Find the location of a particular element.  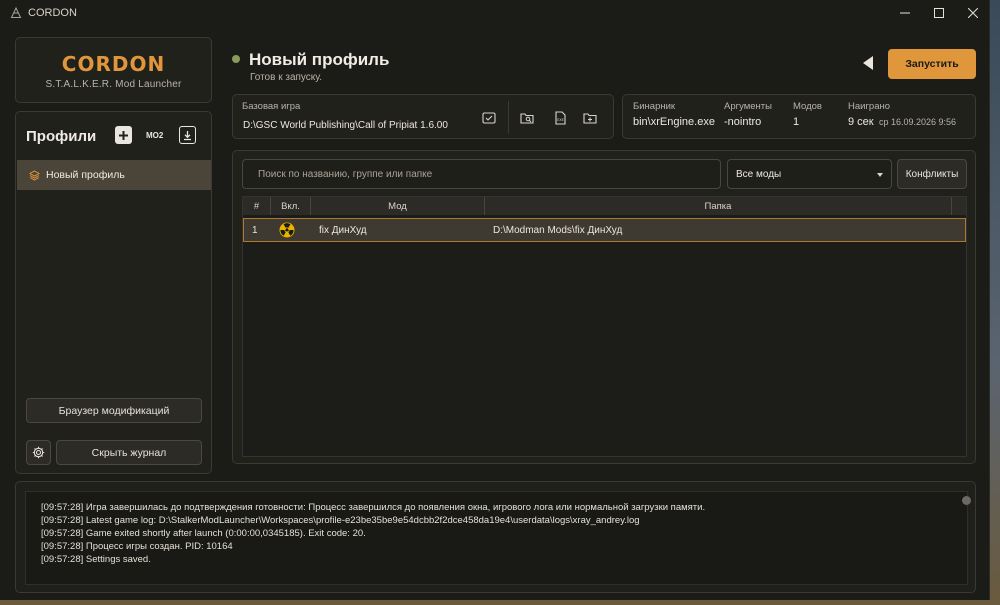

mods-count-value: 1 is located at coordinates (796, 122).